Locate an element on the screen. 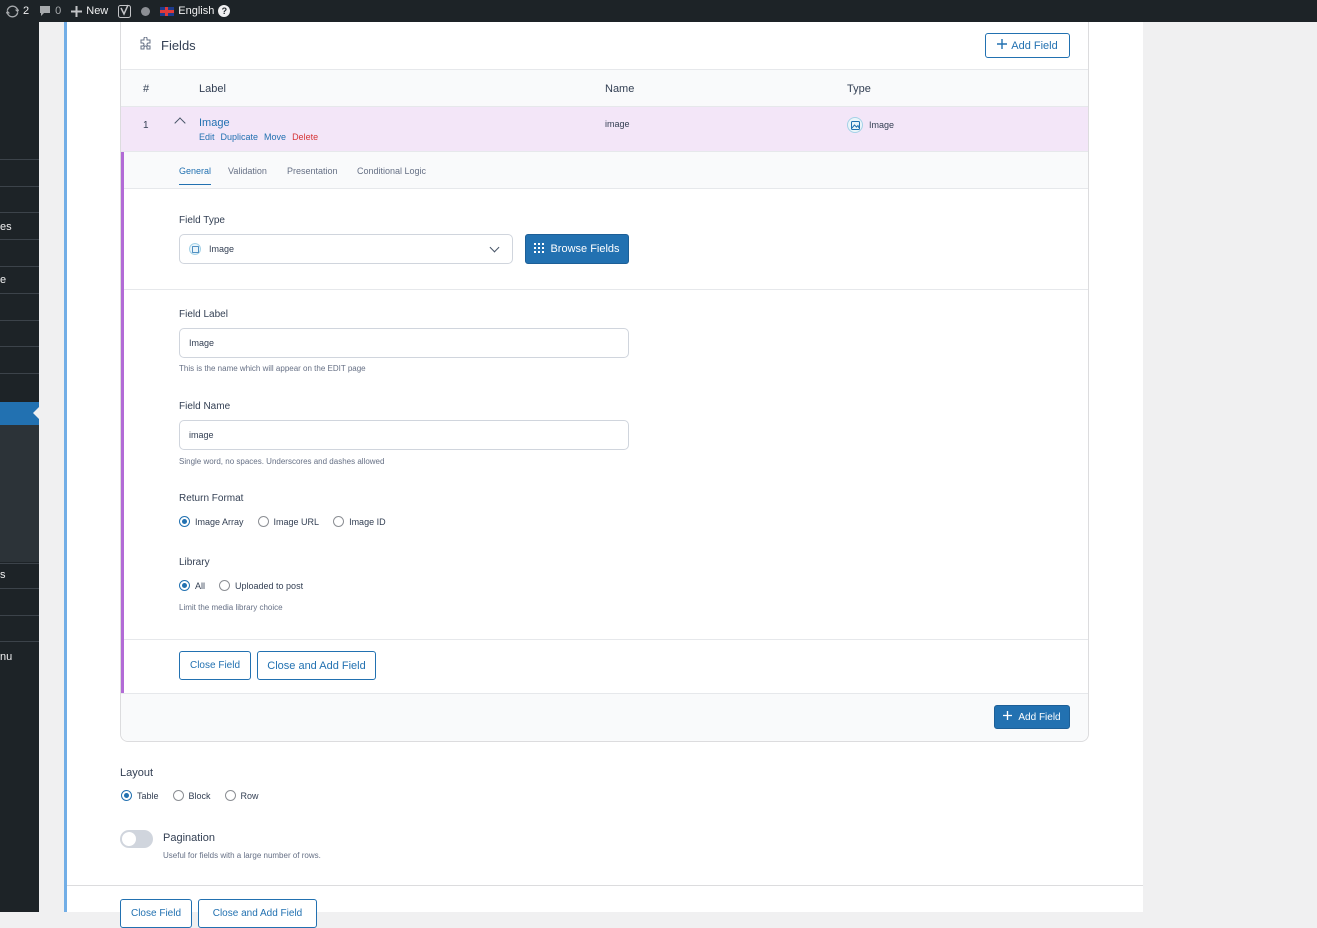  fields-box-footer: Add Field is located at coordinates (604, 717).